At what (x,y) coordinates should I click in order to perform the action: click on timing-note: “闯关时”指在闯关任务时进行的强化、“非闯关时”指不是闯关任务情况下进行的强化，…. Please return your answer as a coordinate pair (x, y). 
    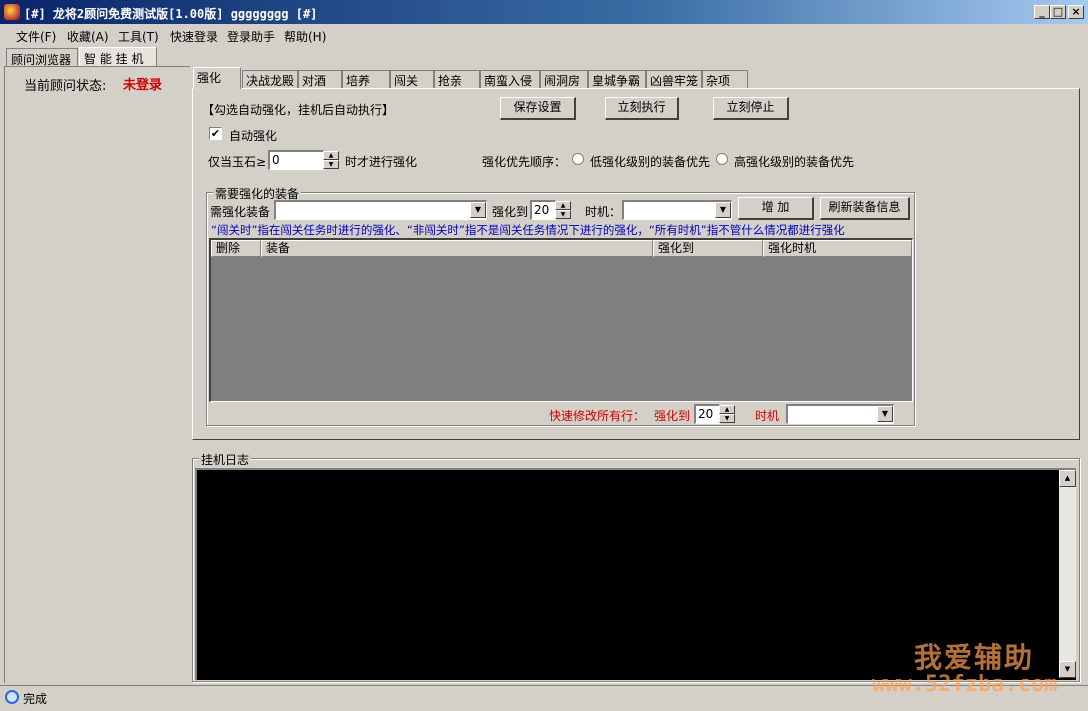
    Looking at the image, I should click on (528, 230).